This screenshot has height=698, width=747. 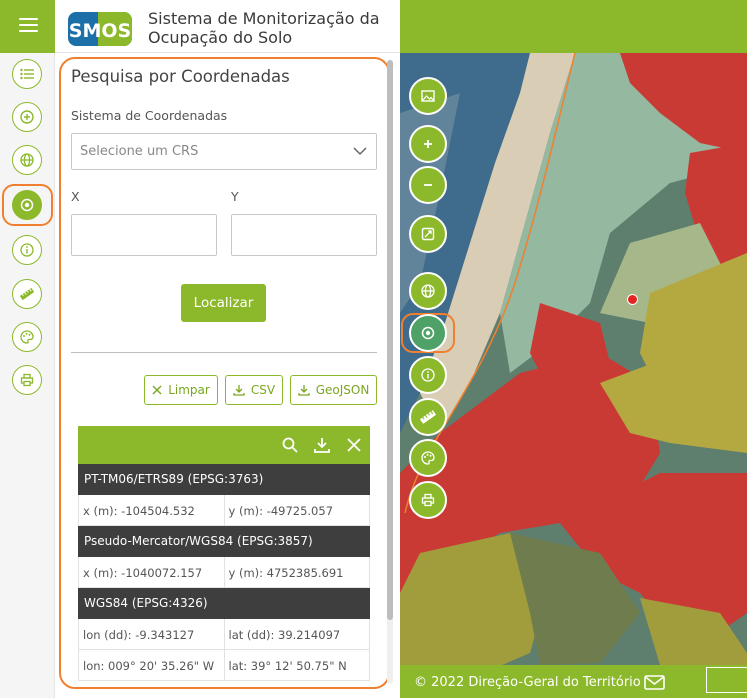 What do you see at coordinates (223, 303) in the screenshot?
I see `locate-button: Localizar` at bounding box center [223, 303].